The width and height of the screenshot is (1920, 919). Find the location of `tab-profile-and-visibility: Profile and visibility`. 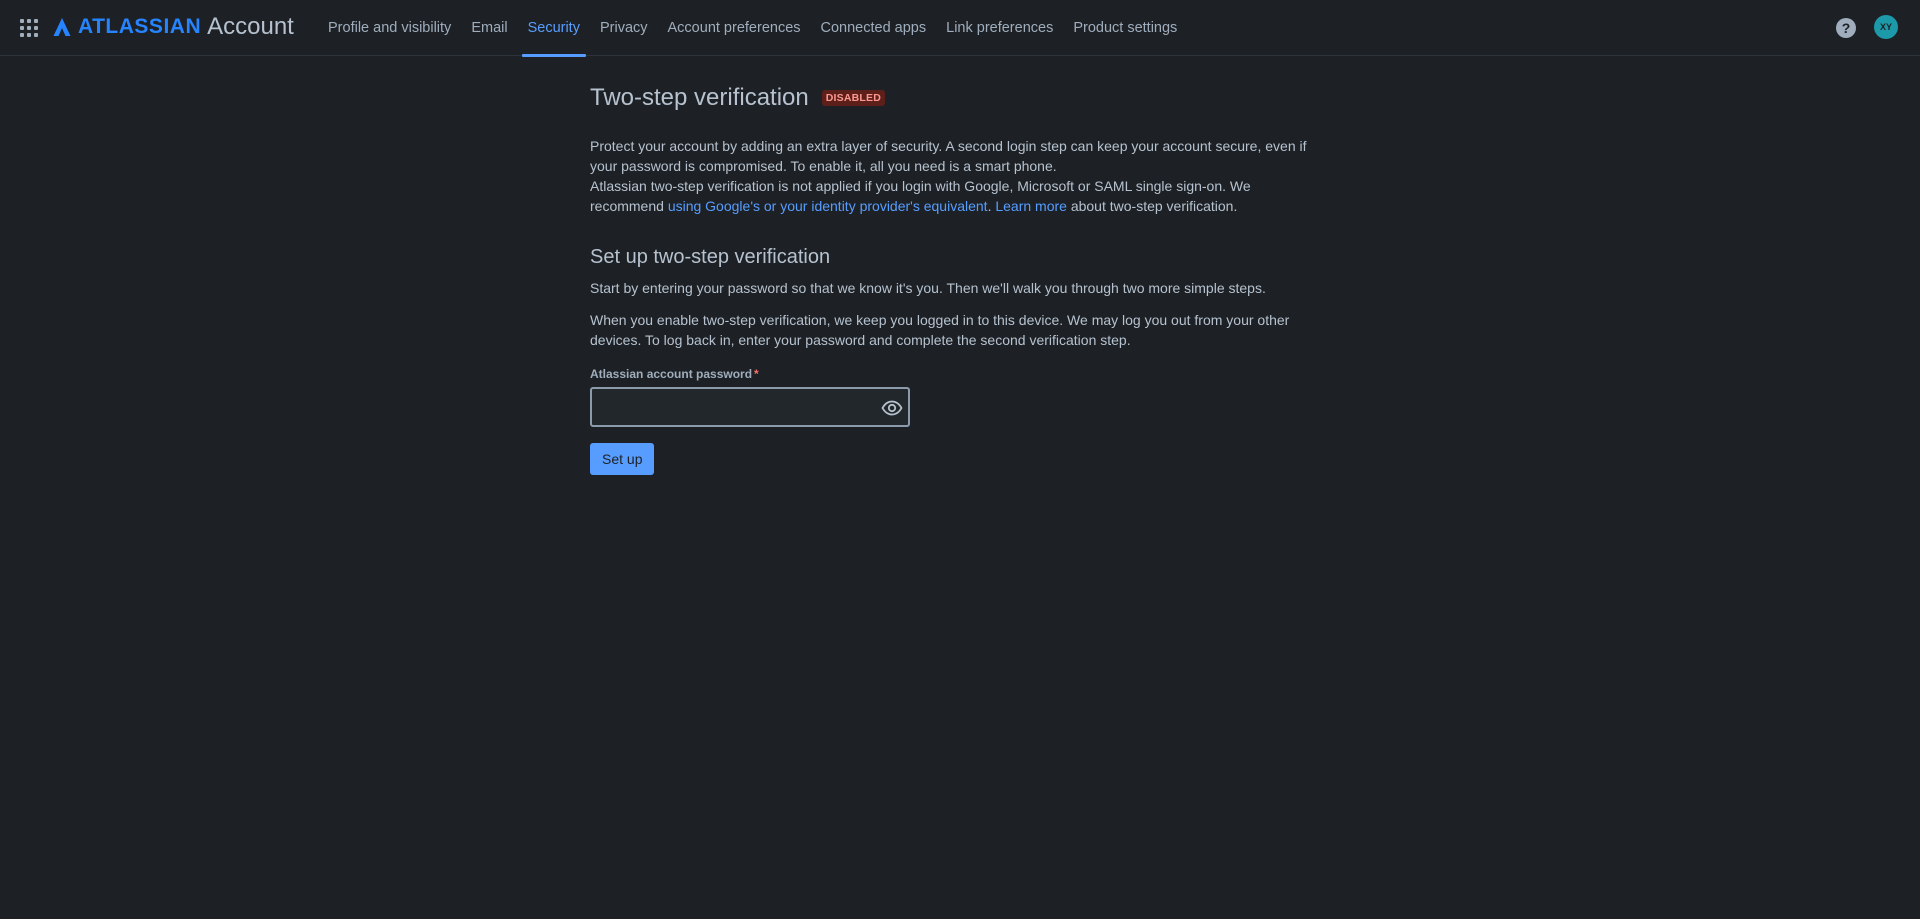

tab-profile-and-visibility: Profile and visibility is located at coordinates (389, 28).